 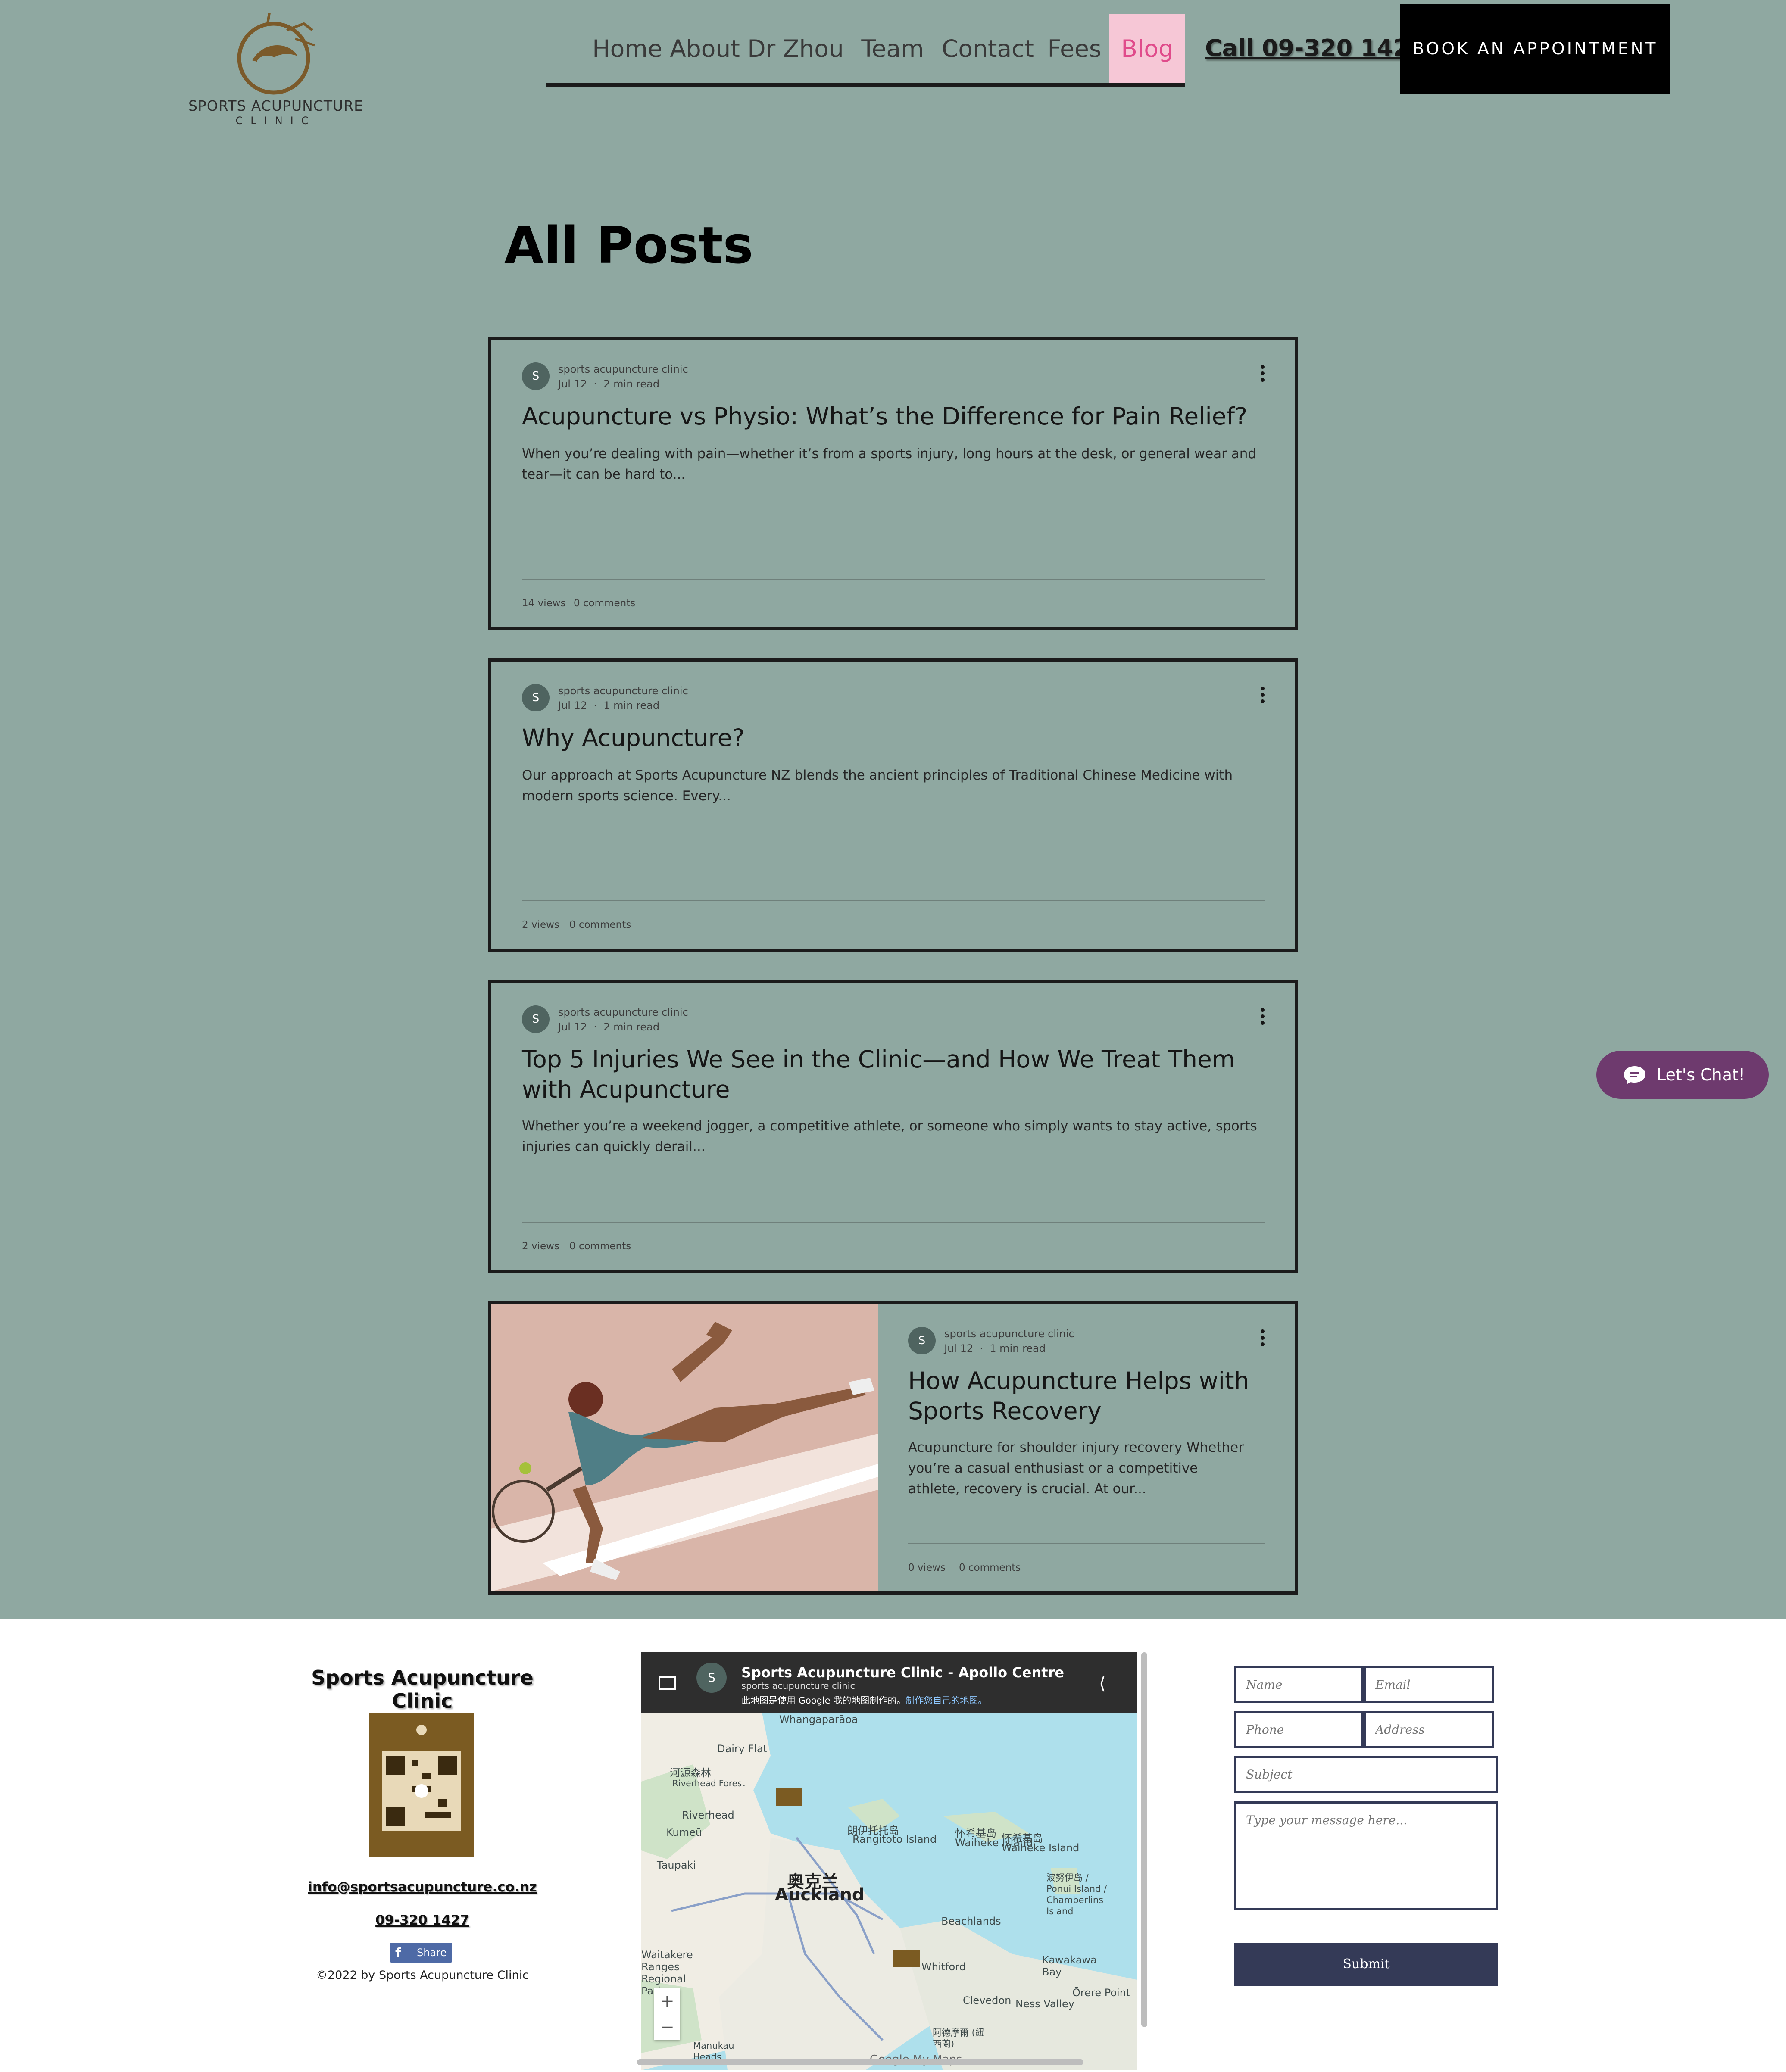 I want to click on facebook-share-button: f Share, so click(x=421, y=1953).